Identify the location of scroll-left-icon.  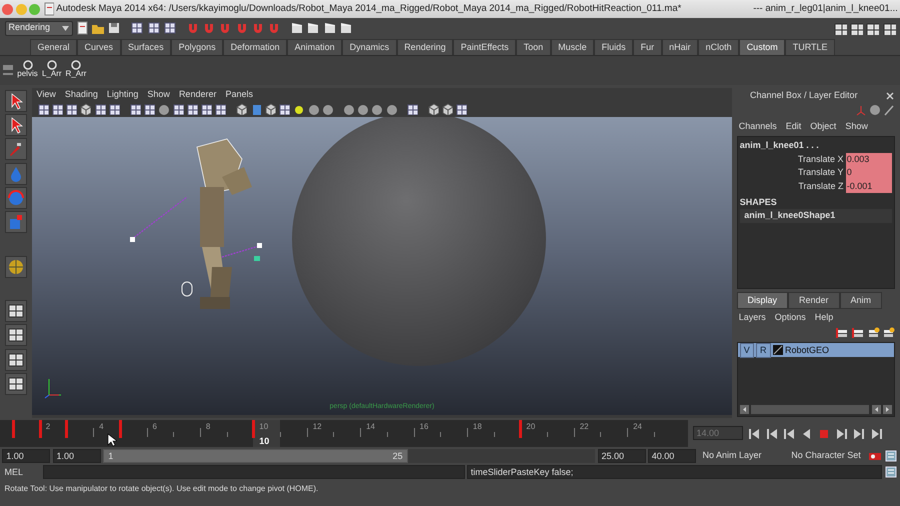
(744, 409).